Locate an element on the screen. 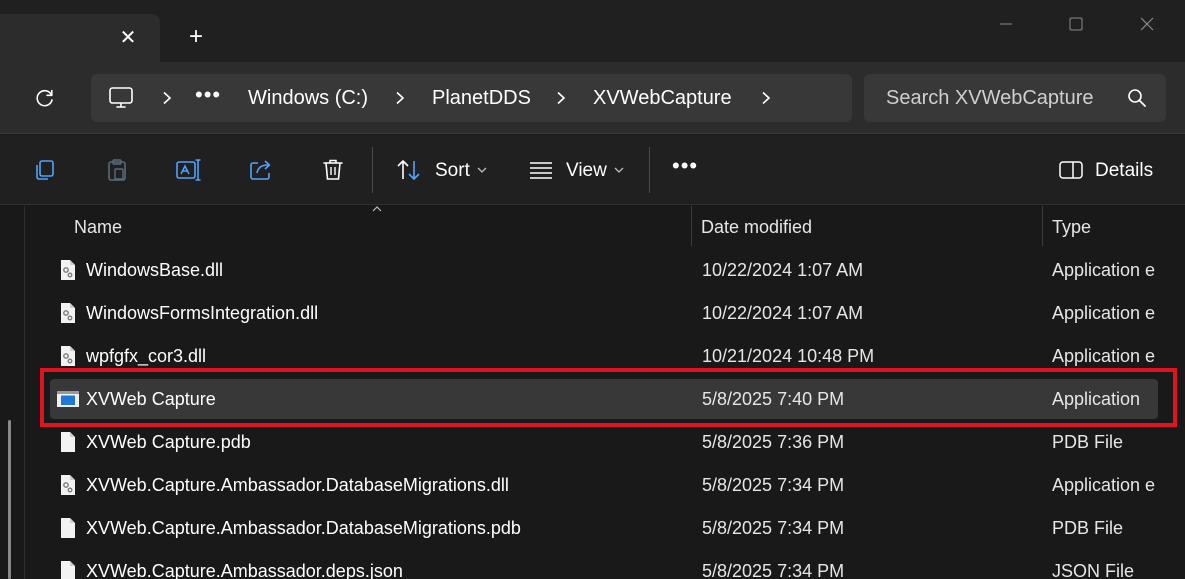  search-placeholder: Search XVWebCapture is located at coordinates (990, 98).